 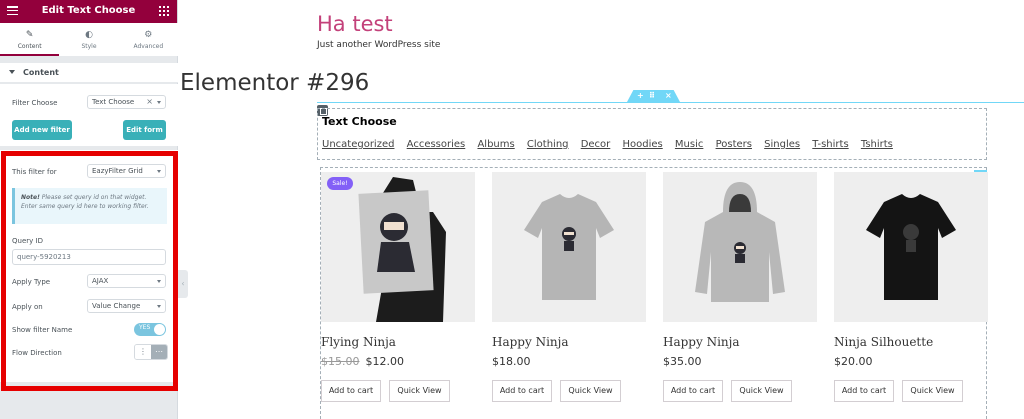 What do you see at coordinates (358, 144) in the screenshot?
I see `filter-link: Uncategorized` at bounding box center [358, 144].